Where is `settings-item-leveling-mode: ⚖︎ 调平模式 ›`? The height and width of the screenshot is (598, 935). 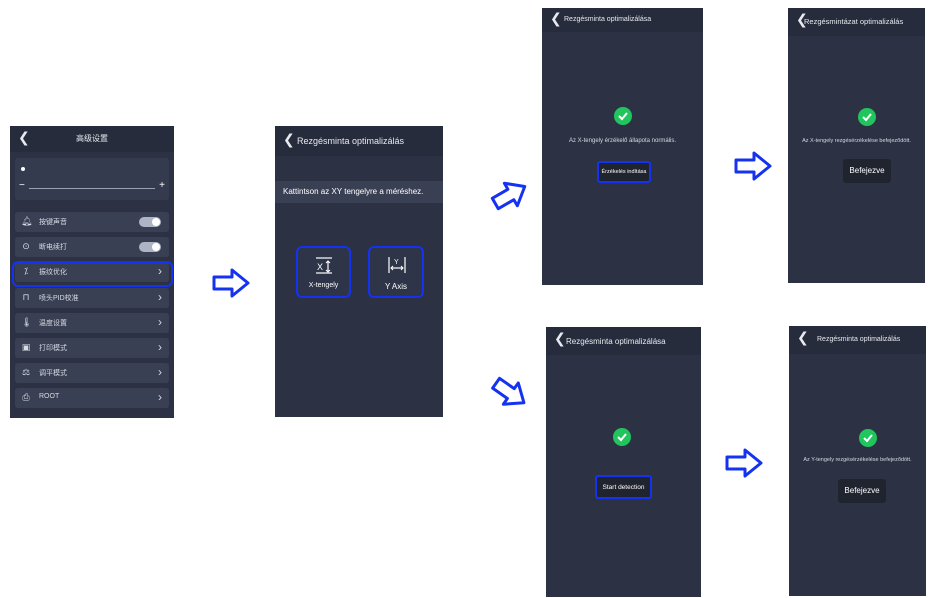 settings-item-leveling-mode: ⚖︎ 调平模式 › is located at coordinates (92, 373).